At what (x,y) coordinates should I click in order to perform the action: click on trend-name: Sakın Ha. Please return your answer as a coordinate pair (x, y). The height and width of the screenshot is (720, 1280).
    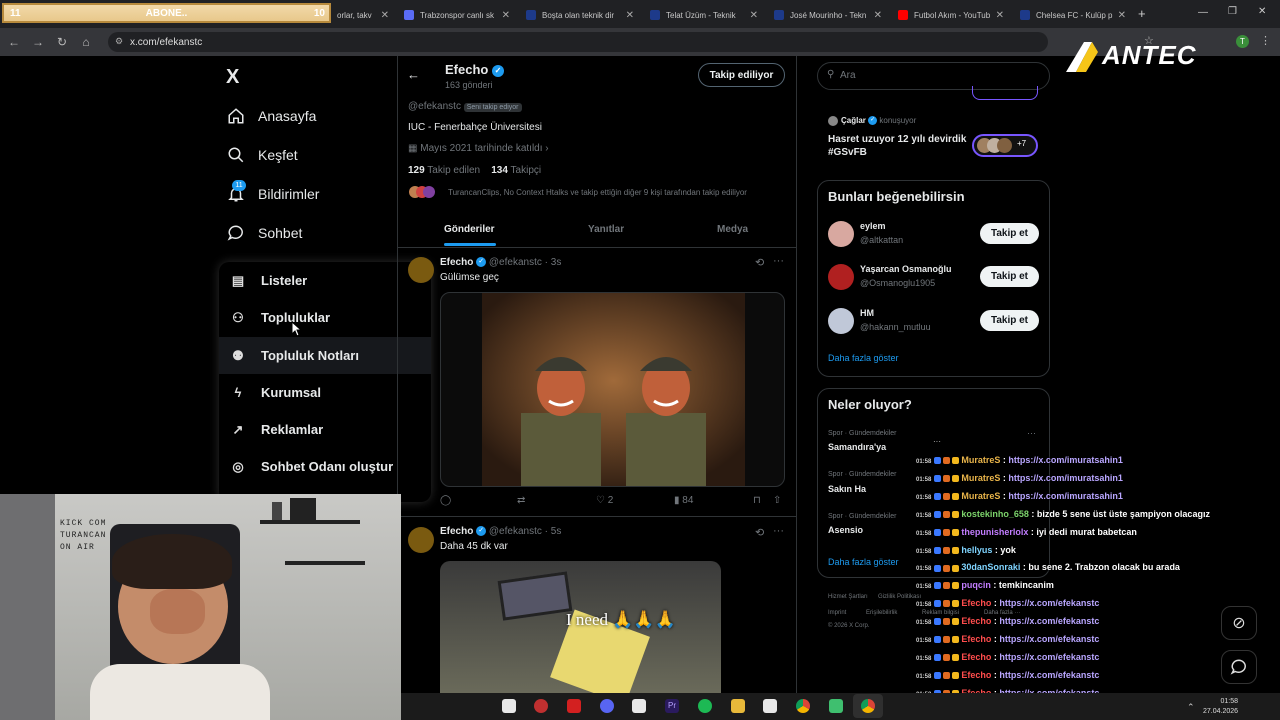
    Looking at the image, I should click on (847, 489).